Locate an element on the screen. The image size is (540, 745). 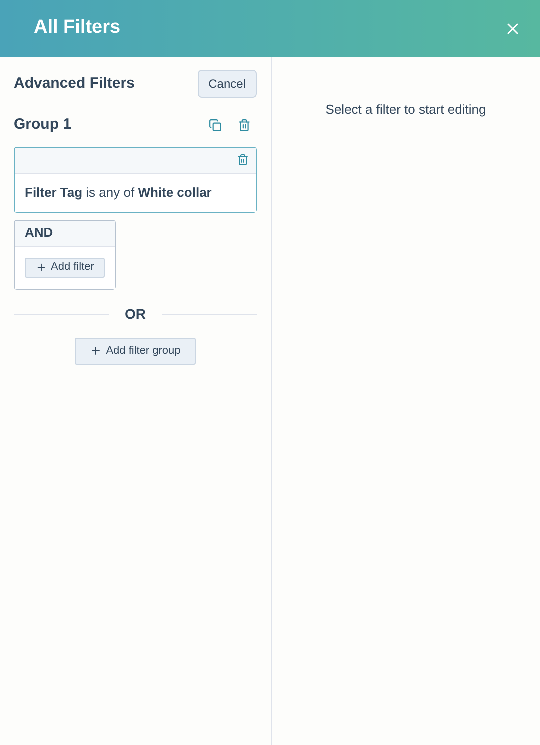
or-divider-label: OR is located at coordinates (135, 314).